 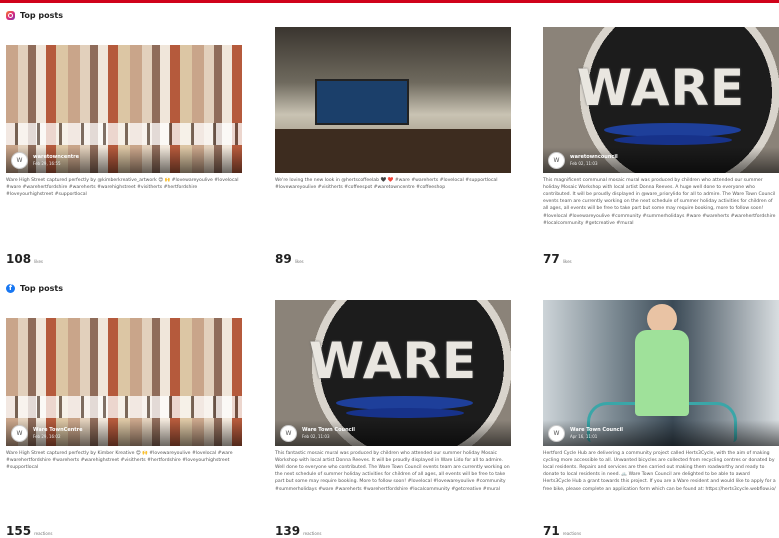 What do you see at coordinates (584, 436) in the screenshot?
I see `post-date: Apr 16, 11:01` at bounding box center [584, 436].